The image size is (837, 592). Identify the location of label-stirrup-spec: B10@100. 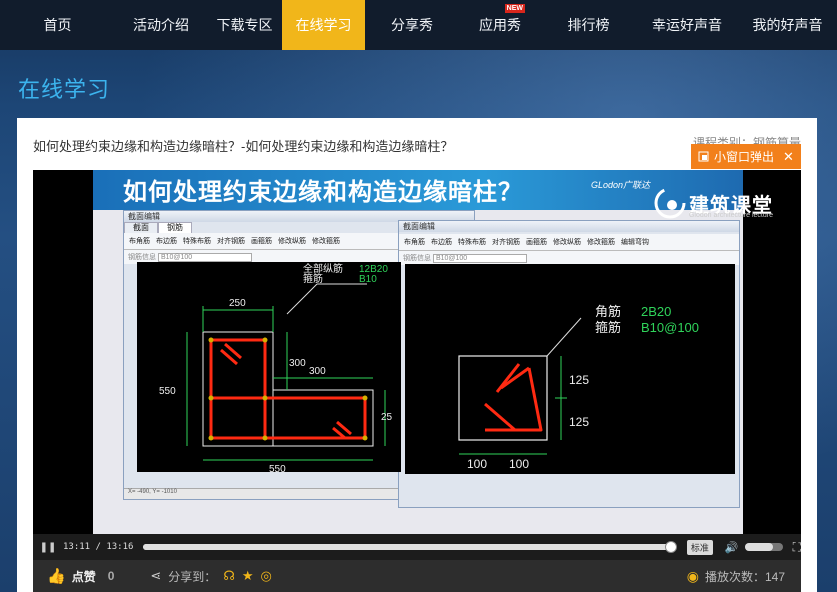
(670, 327).